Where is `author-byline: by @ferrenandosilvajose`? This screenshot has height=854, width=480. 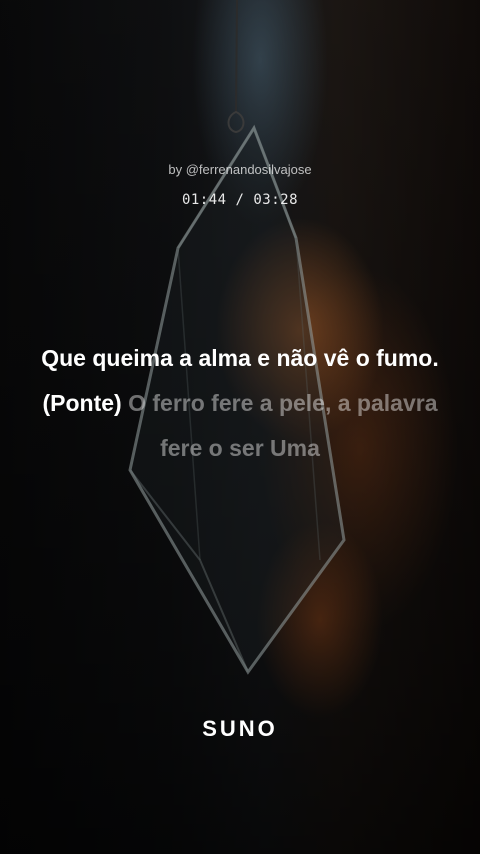 author-byline: by @ferrenandosilvajose is located at coordinates (240, 169).